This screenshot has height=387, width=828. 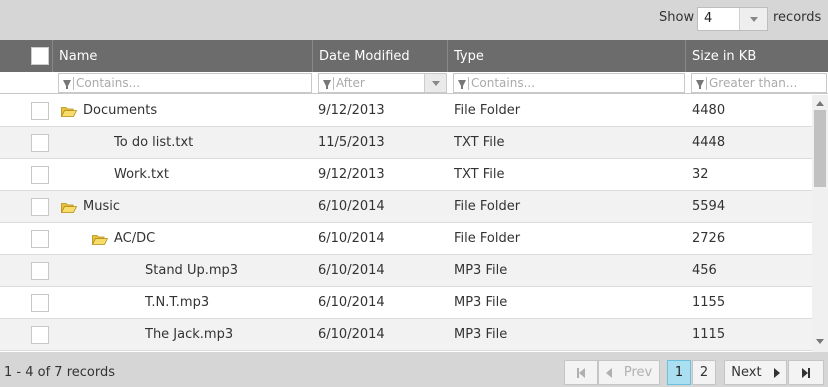 What do you see at coordinates (189, 334) in the screenshot?
I see `row-name: The Jack.mp3` at bounding box center [189, 334].